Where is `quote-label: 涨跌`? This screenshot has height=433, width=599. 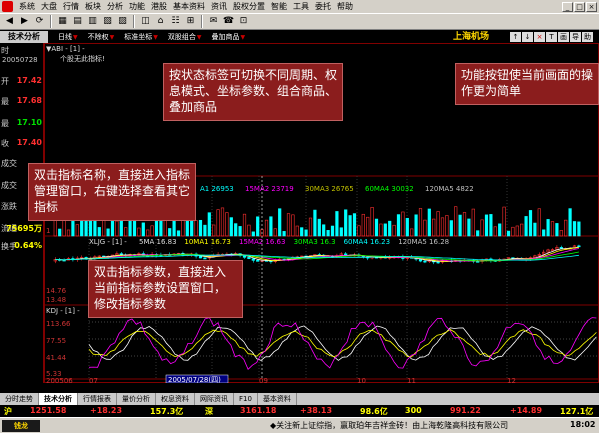
quote-label: 涨跌 is located at coordinates (9, 206).